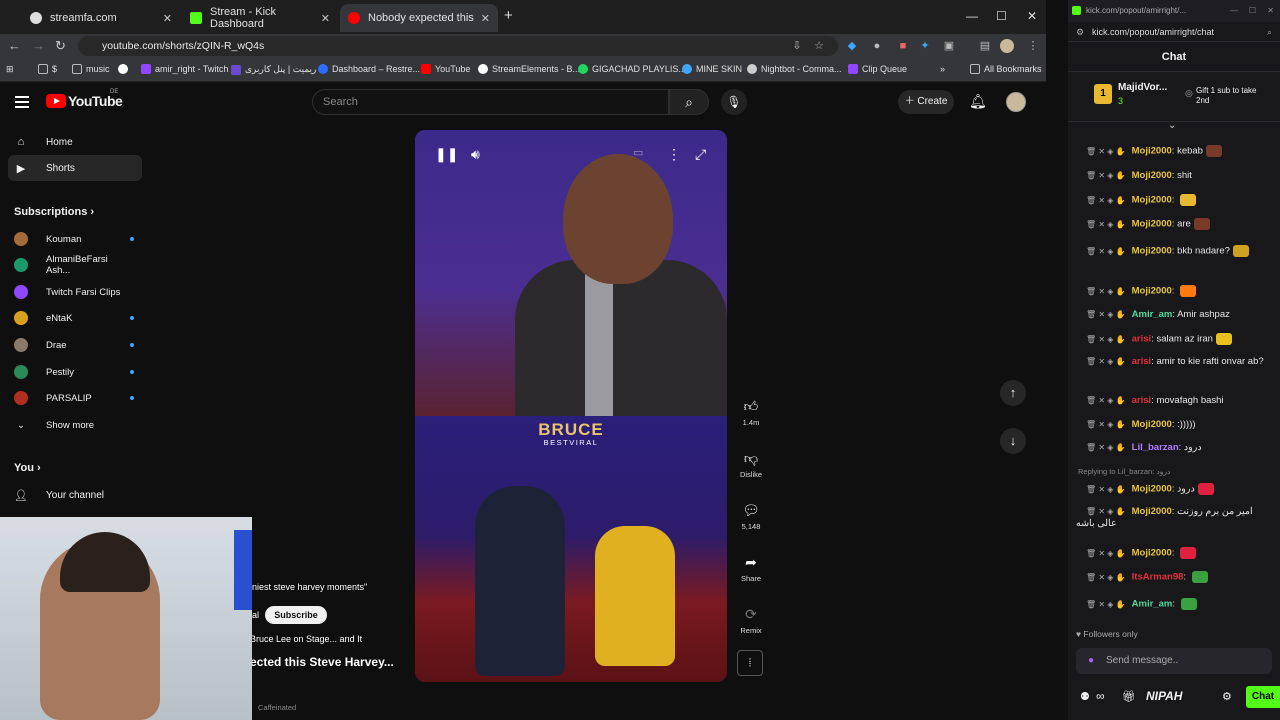  Describe the element at coordinates (949, 46) in the screenshot. I see `puzzle-icon: ▣` at that location.